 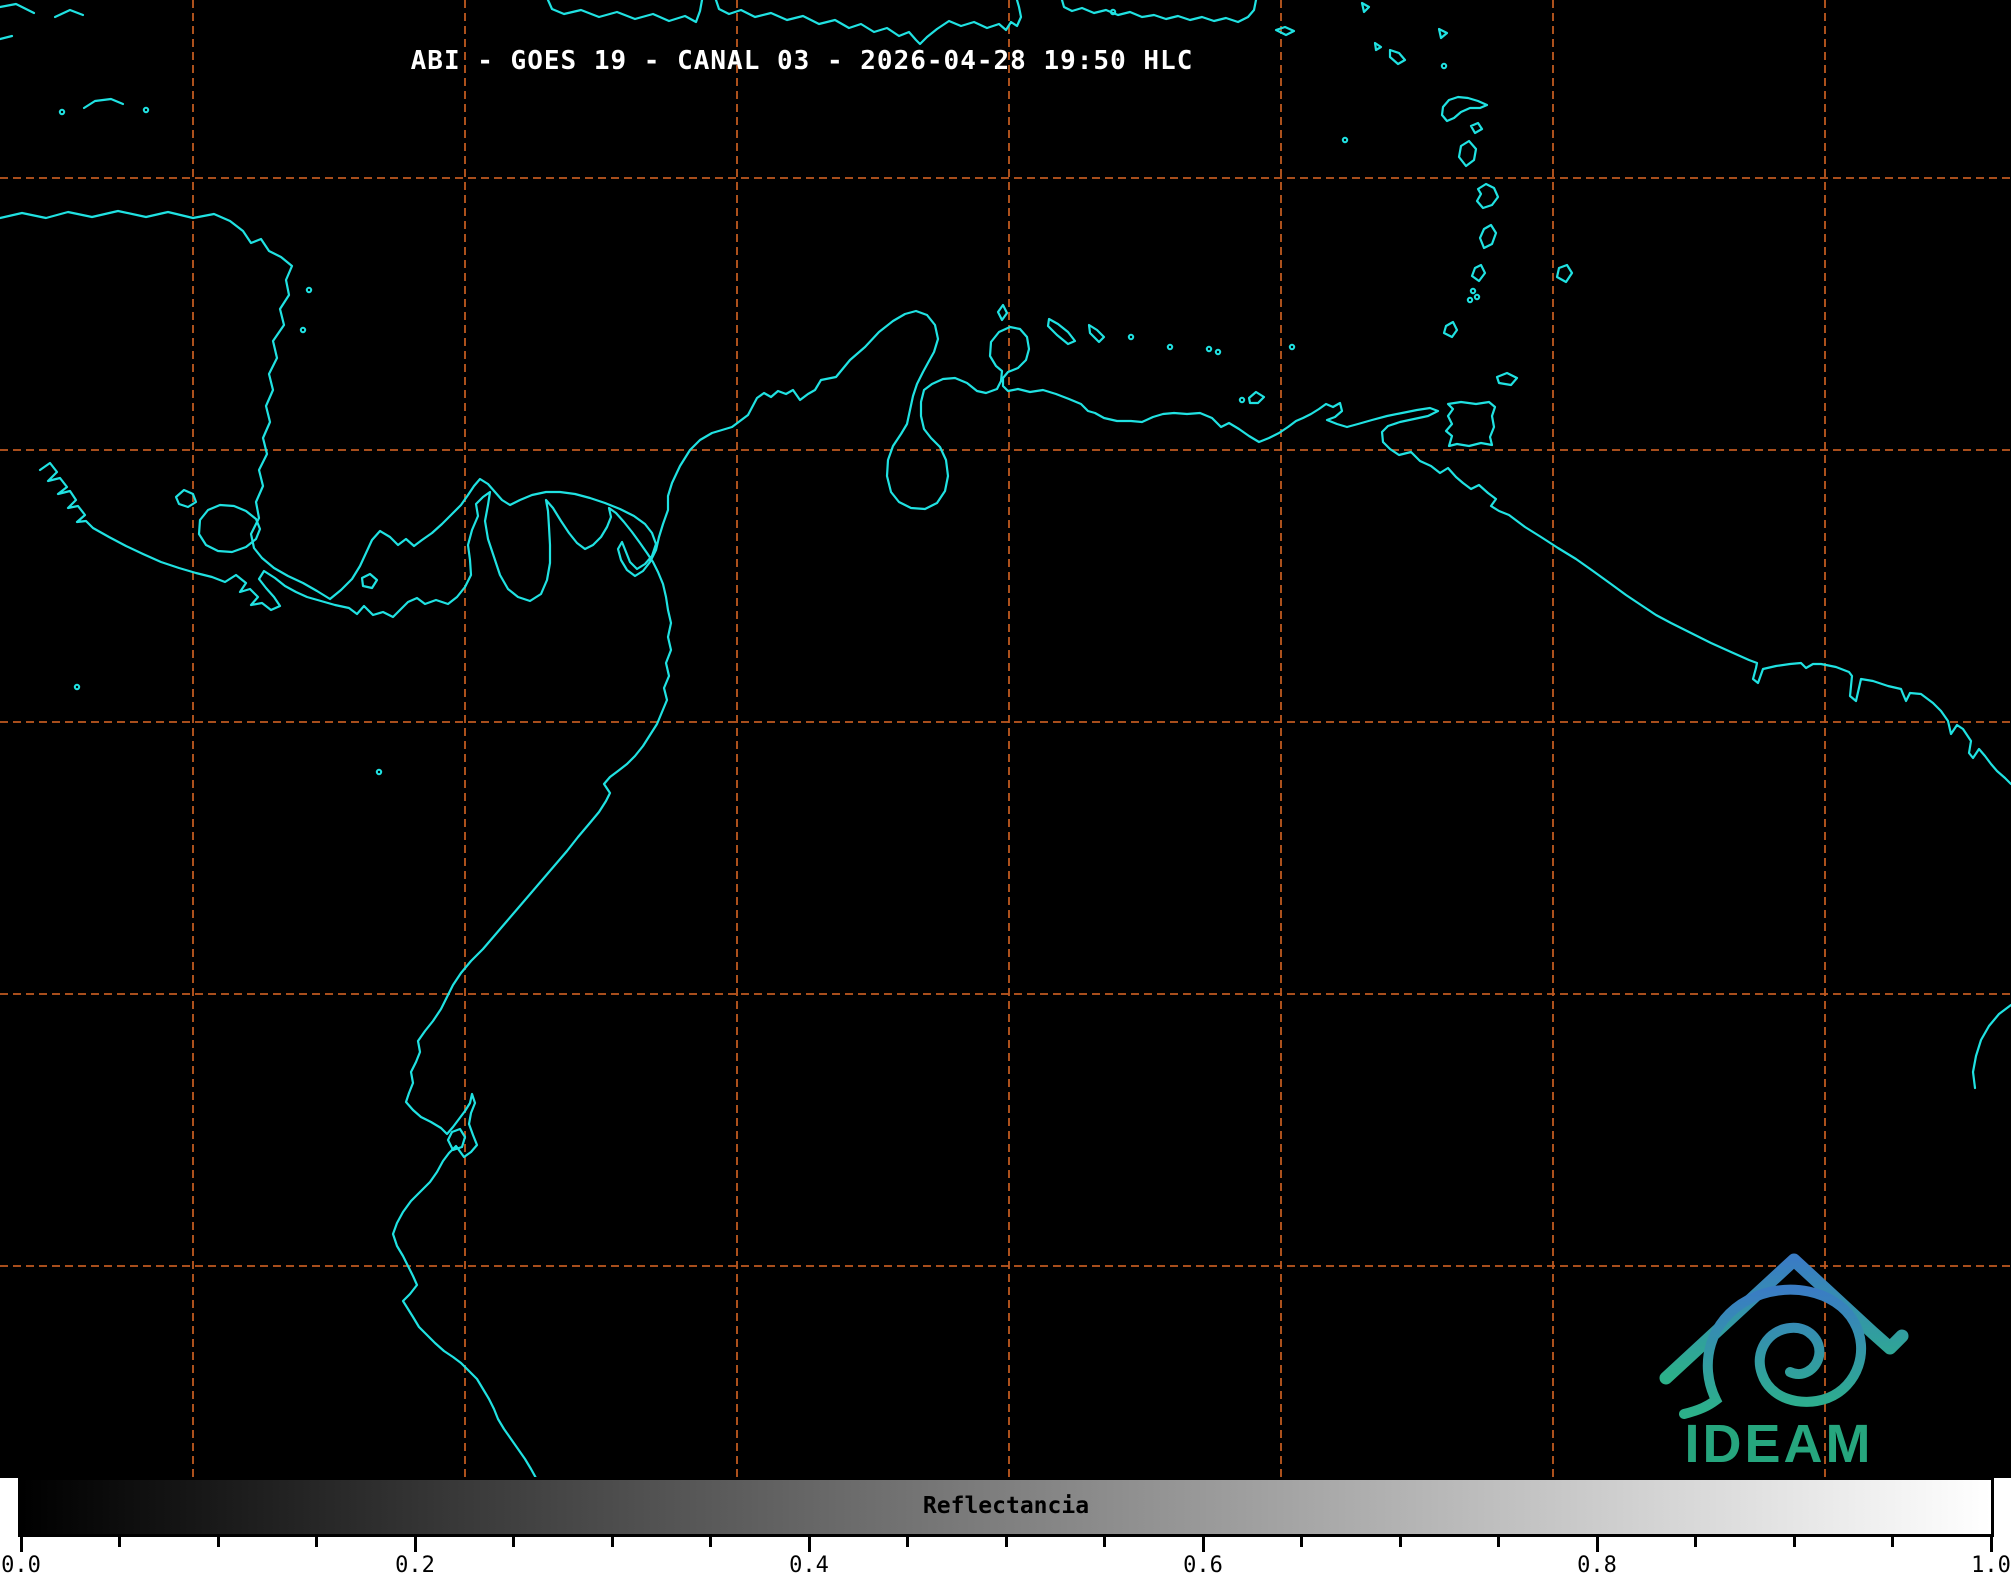 I want to click on coastline-margarita, so click(x=1256, y=397).